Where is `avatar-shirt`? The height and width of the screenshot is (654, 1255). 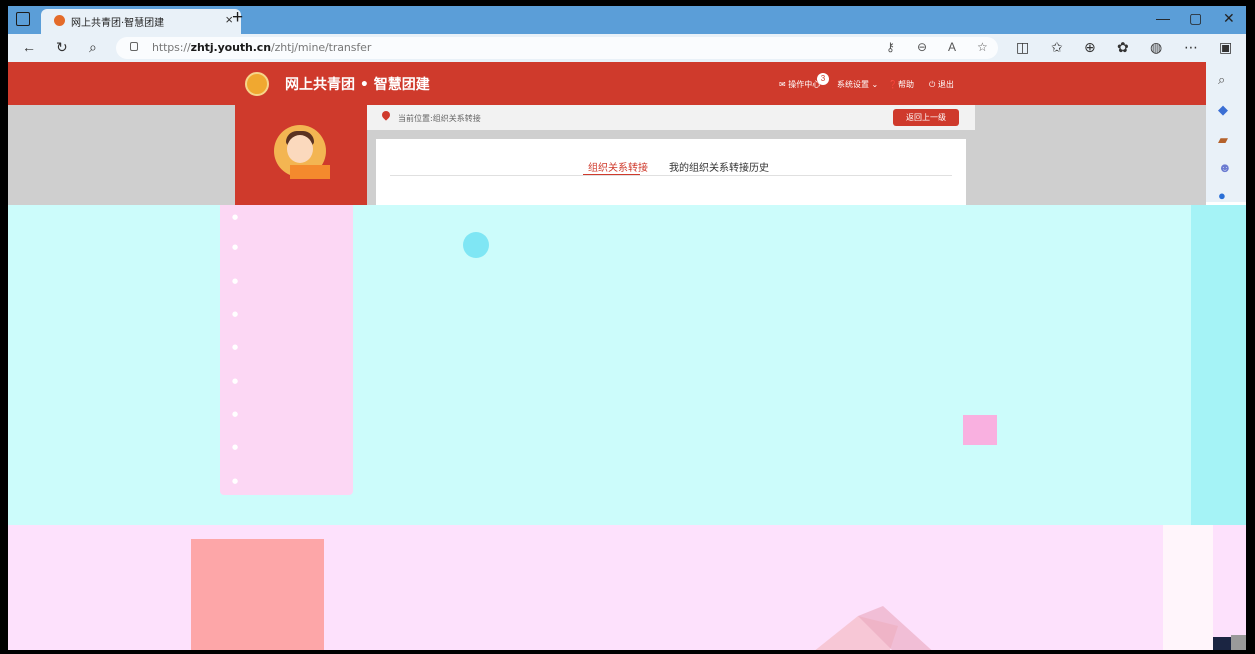
avatar-shirt is located at coordinates (310, 172).